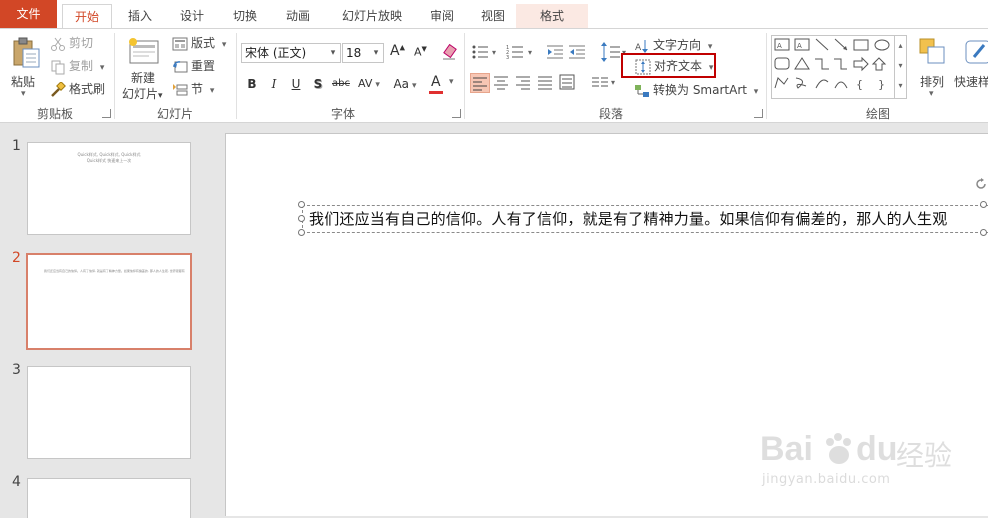 The image size is (988, 518). Describe the element at coordinates (252, 84) in the screenshot. I see `bold-button: B` at that location.